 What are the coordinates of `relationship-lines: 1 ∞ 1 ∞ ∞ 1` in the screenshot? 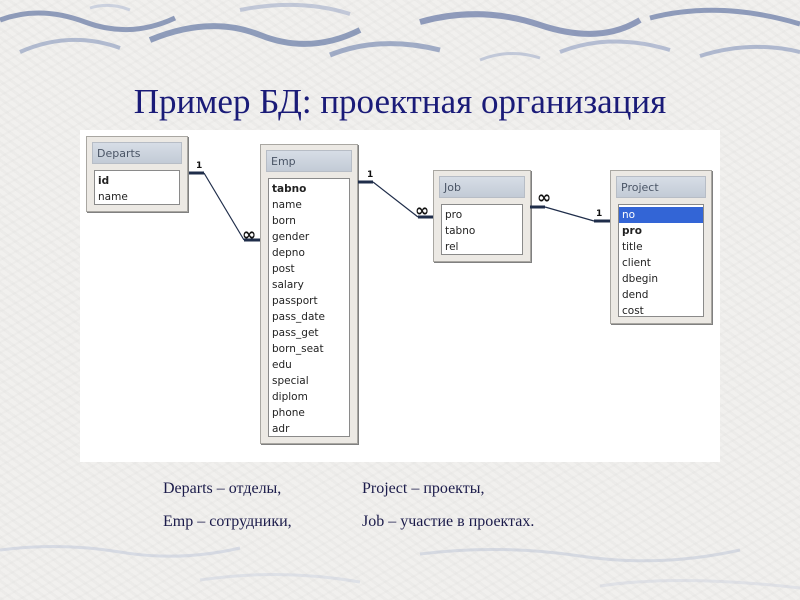 It's located at (399, 203).